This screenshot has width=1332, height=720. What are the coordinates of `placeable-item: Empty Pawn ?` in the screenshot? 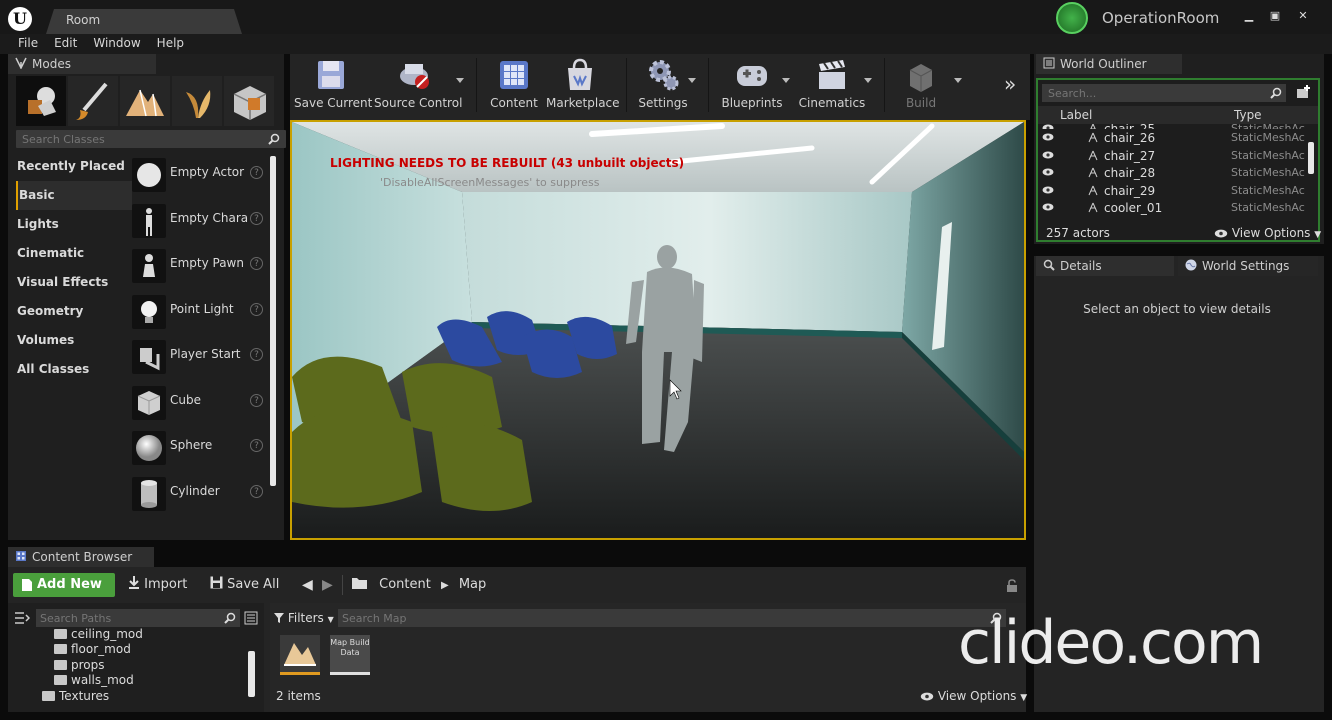 It's located at (199, 266).